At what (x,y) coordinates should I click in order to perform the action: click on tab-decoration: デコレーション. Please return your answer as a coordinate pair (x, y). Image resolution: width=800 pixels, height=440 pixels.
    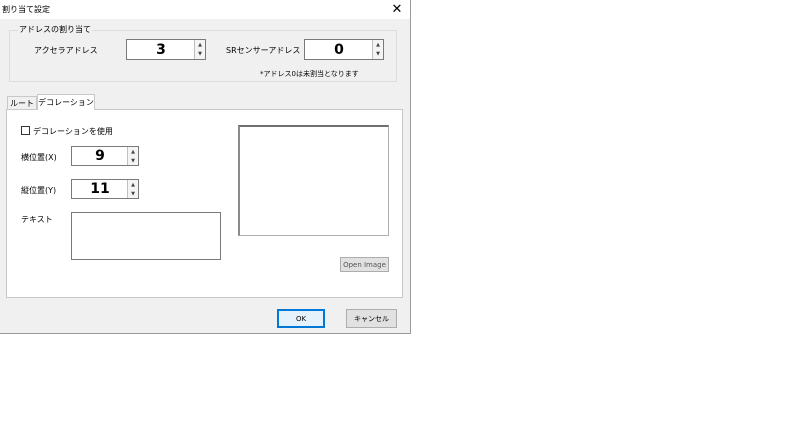
    Looking at the image, I should click on (66, 102).